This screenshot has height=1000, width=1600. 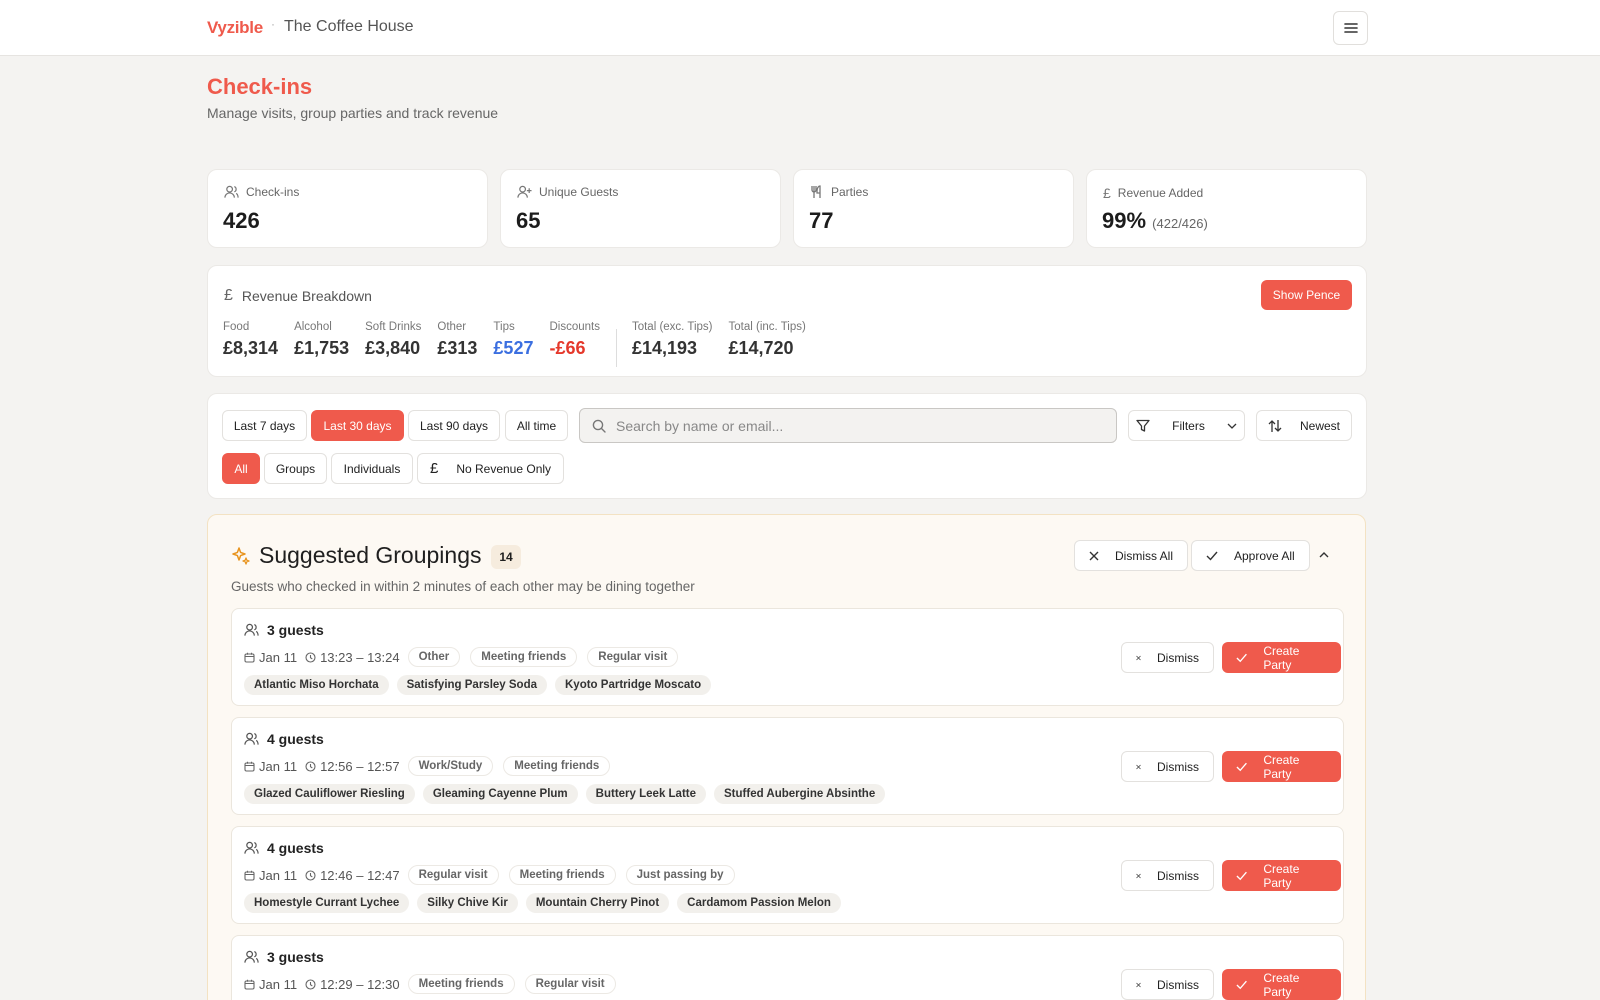 What do you see at coordinates (1304, 425) in the screenshot?
I see `sort-button: Newest` at bounding box center [1304, 425].